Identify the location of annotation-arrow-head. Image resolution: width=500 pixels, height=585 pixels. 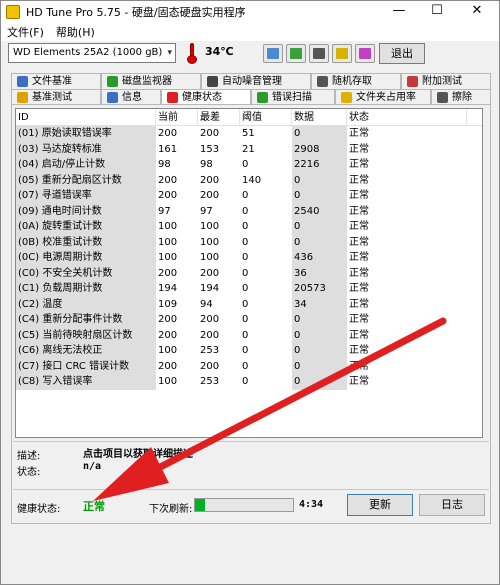
(131, 474).